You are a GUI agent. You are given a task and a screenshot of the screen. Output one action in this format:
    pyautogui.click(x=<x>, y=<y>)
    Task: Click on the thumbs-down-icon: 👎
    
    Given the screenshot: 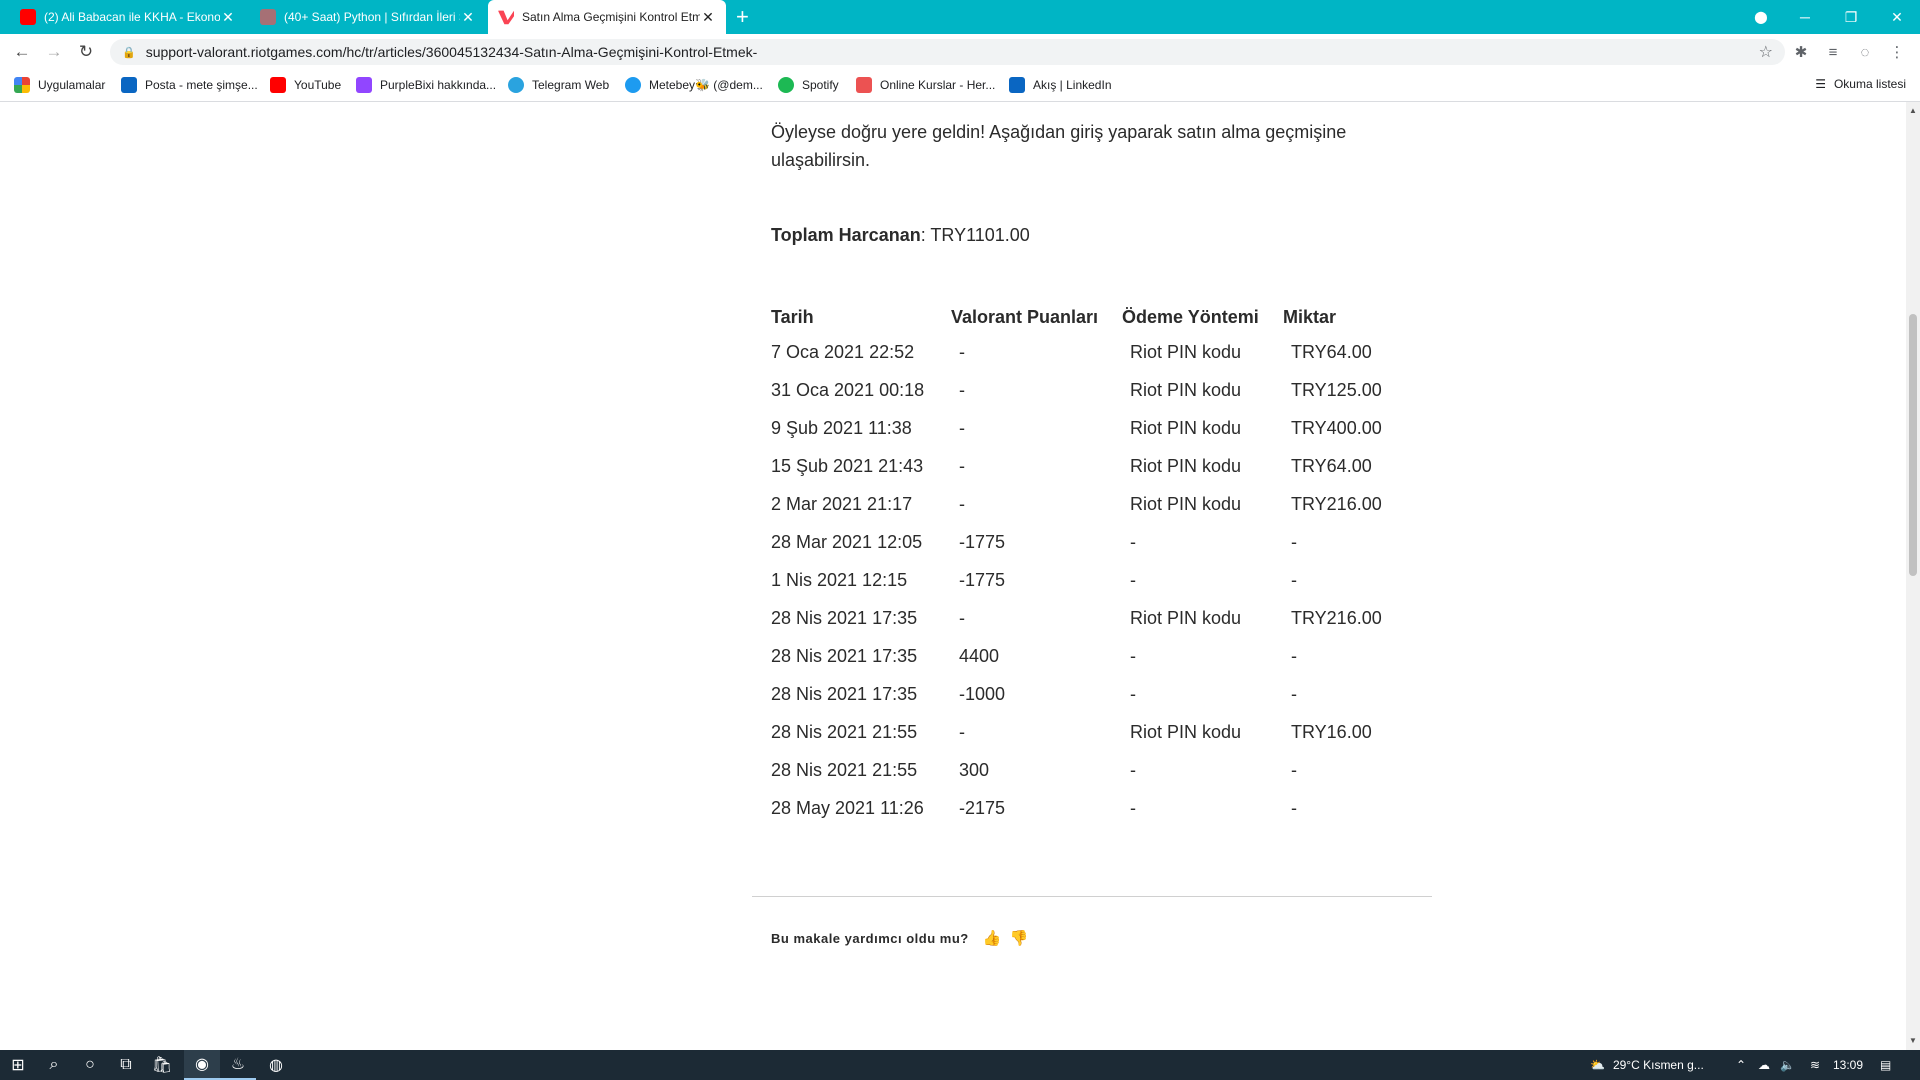 What is the action you would take?
    pyautogui.click(x=1019, y=938)
    